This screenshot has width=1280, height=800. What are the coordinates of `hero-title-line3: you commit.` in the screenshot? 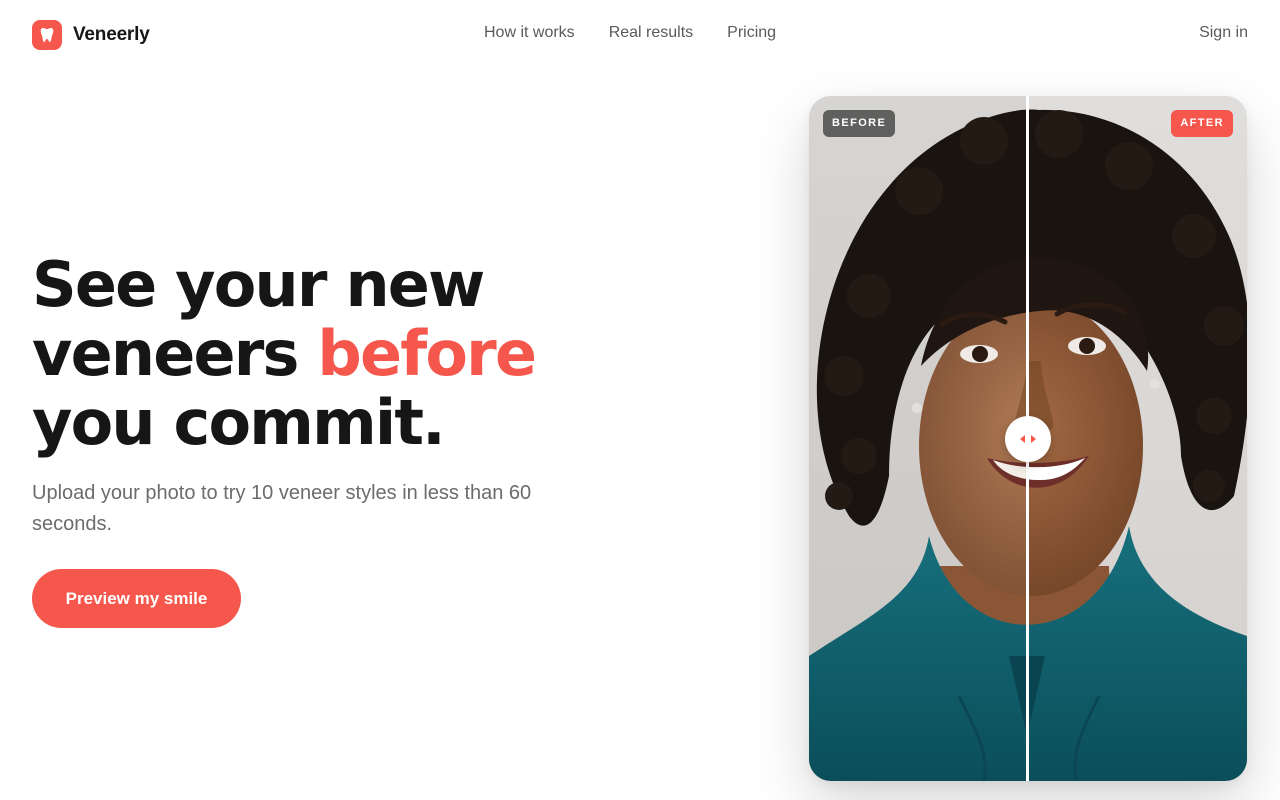 It's located at (239, 422).